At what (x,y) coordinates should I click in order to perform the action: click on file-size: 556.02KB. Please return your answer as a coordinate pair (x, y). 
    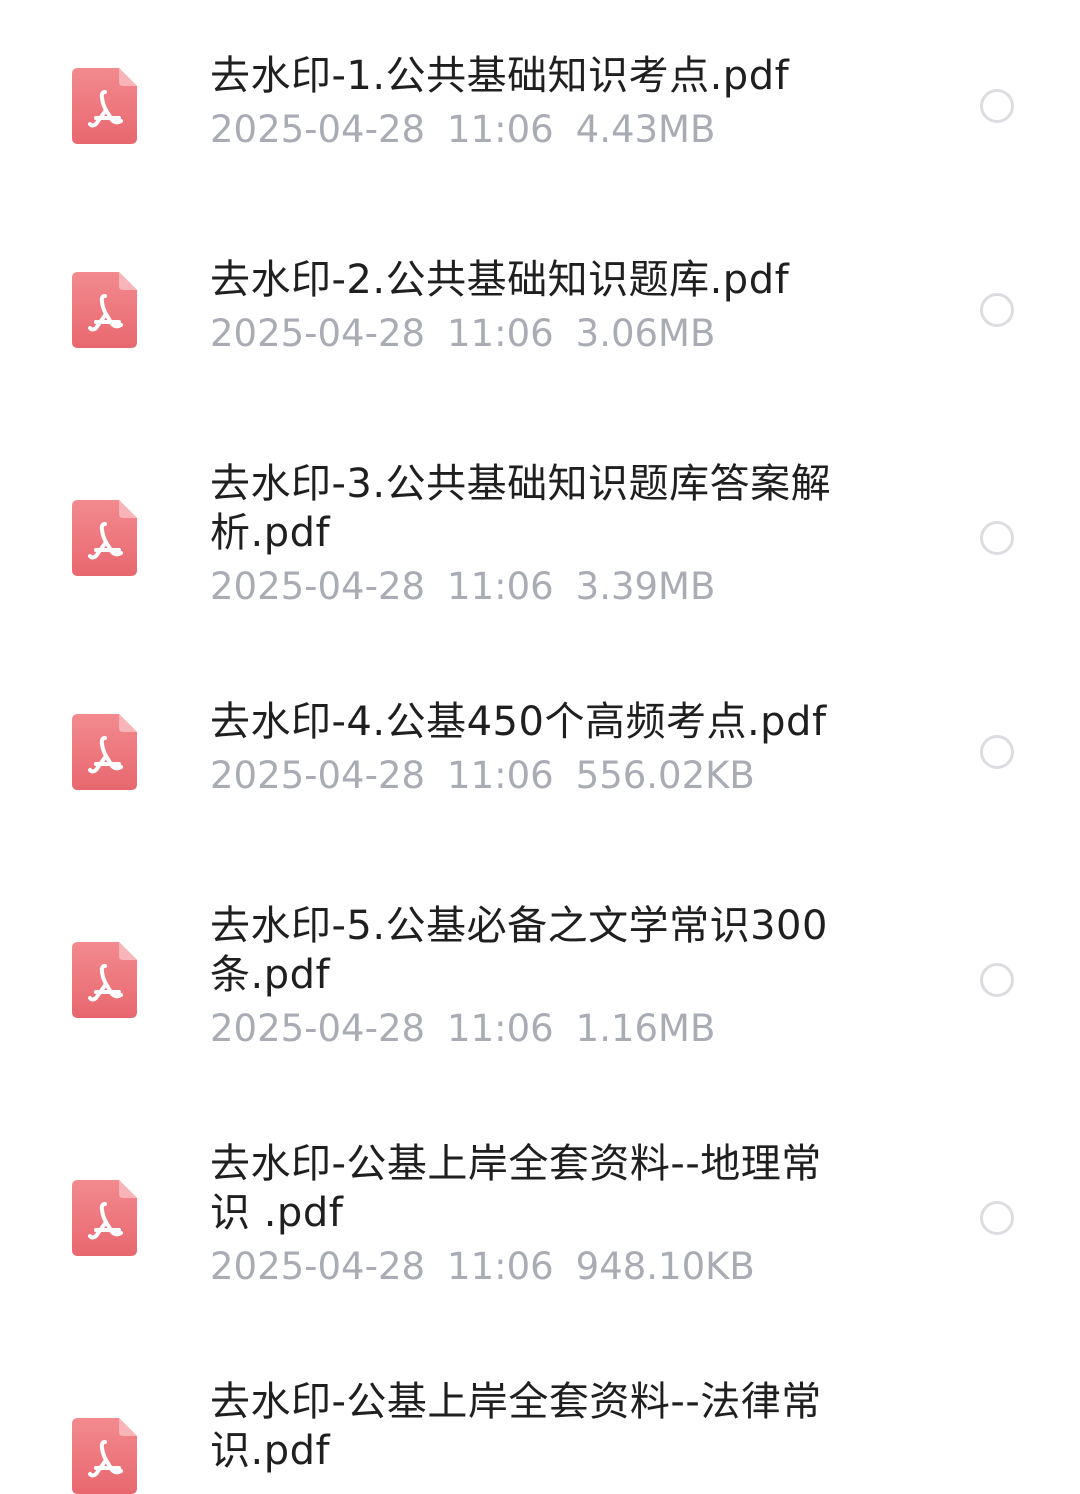
    Looking at the image, I should click on (665, 775).